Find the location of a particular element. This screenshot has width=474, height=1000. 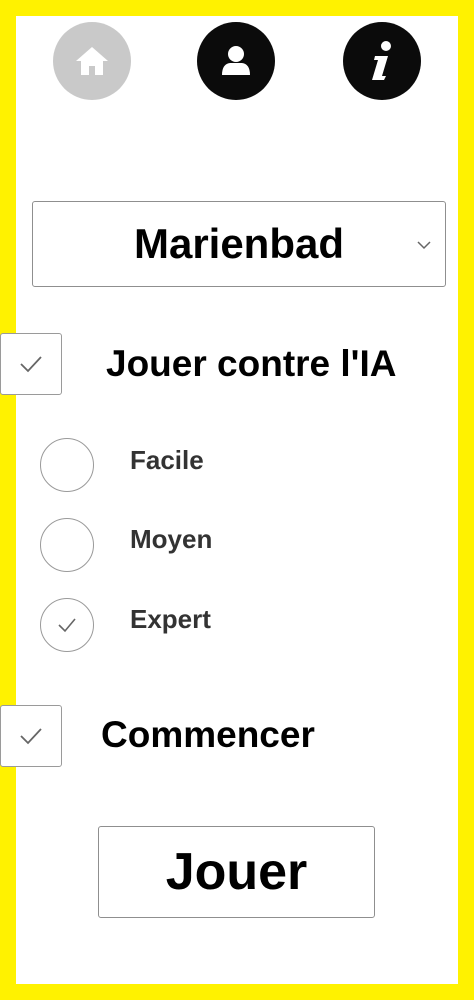

radio-expert is located at coordinates (67, 625).